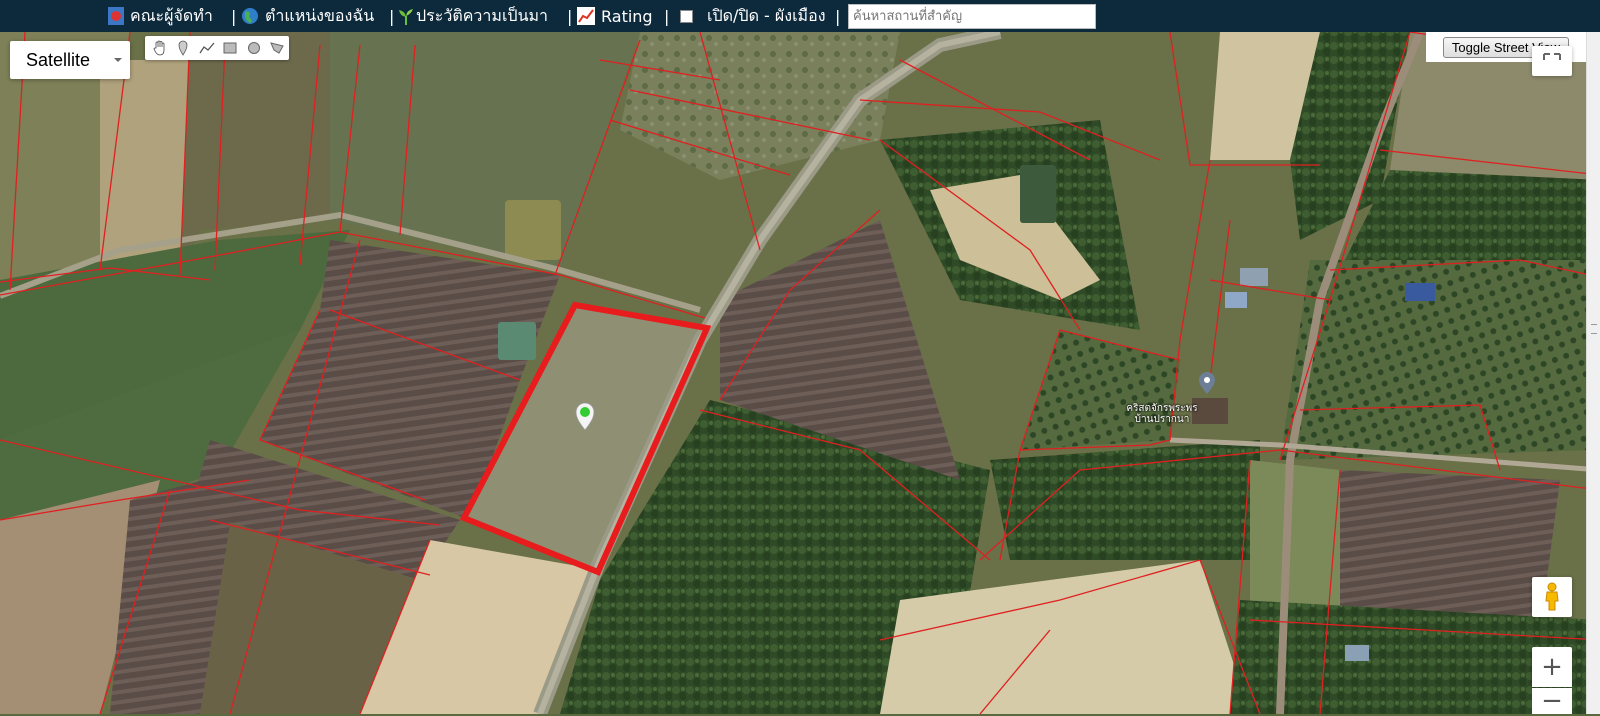 The width and height of the screenshot is (1600, 716). What do you see at coordinates (118, 60) in the screenshot?
I see `chevron-down-icon` at bounding box center [118, 60].